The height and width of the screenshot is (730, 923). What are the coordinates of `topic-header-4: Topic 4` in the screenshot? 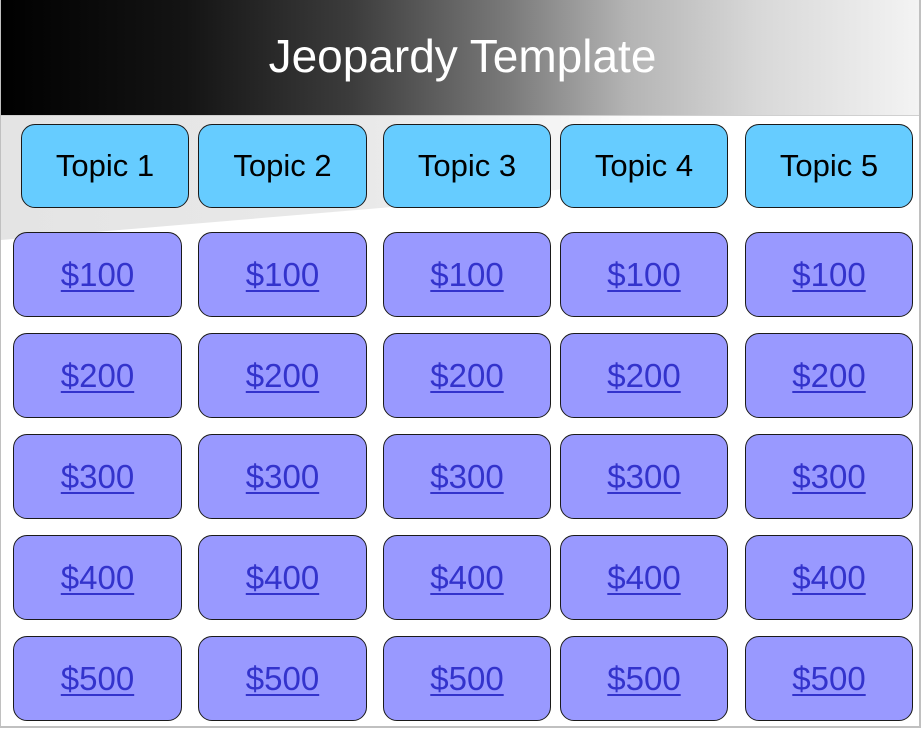 It's located at (644, 166).